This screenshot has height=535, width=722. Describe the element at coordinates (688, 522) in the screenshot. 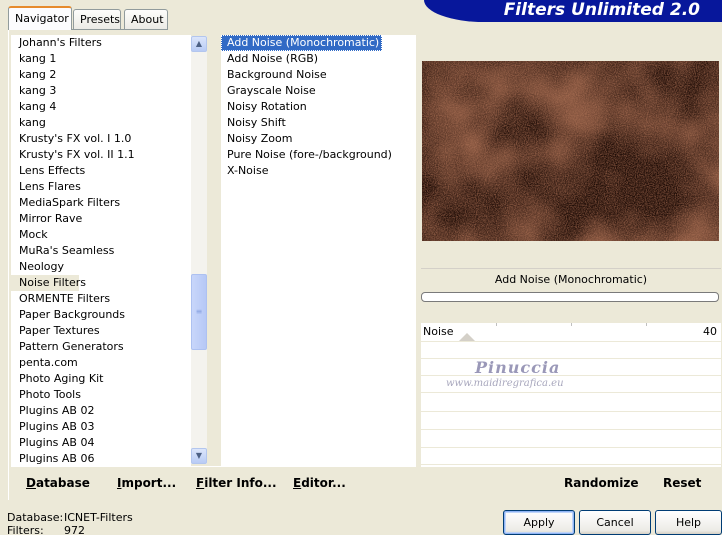

I see `help-button: Help` at that location.